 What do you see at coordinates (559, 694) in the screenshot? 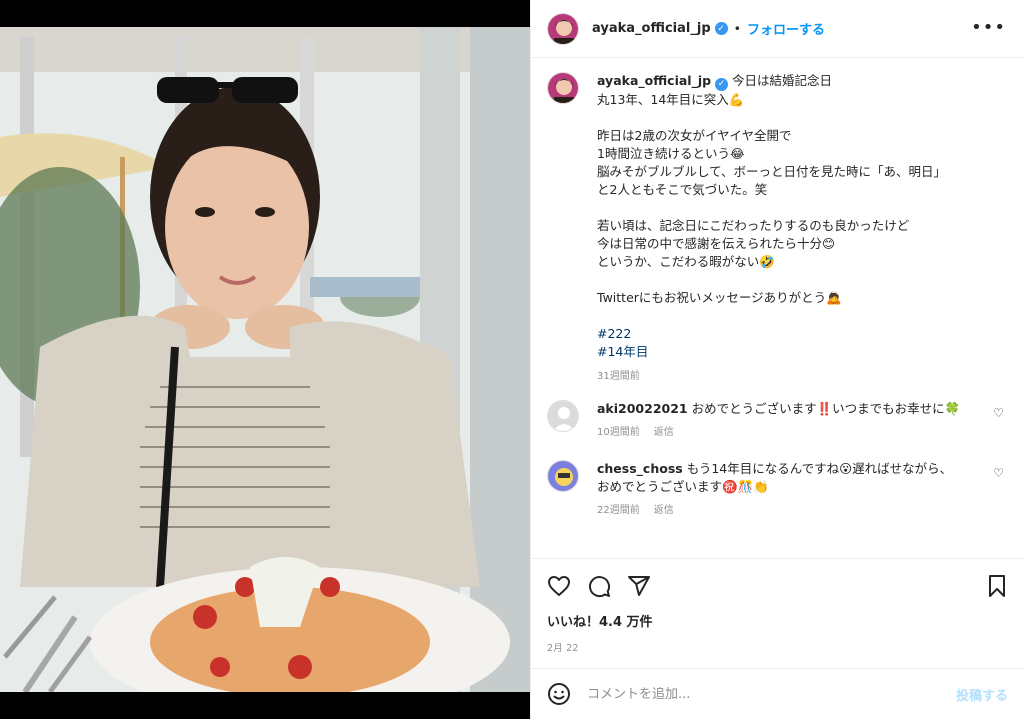
I see `emoji-smiley-icon` at bounding box center [559, 694].